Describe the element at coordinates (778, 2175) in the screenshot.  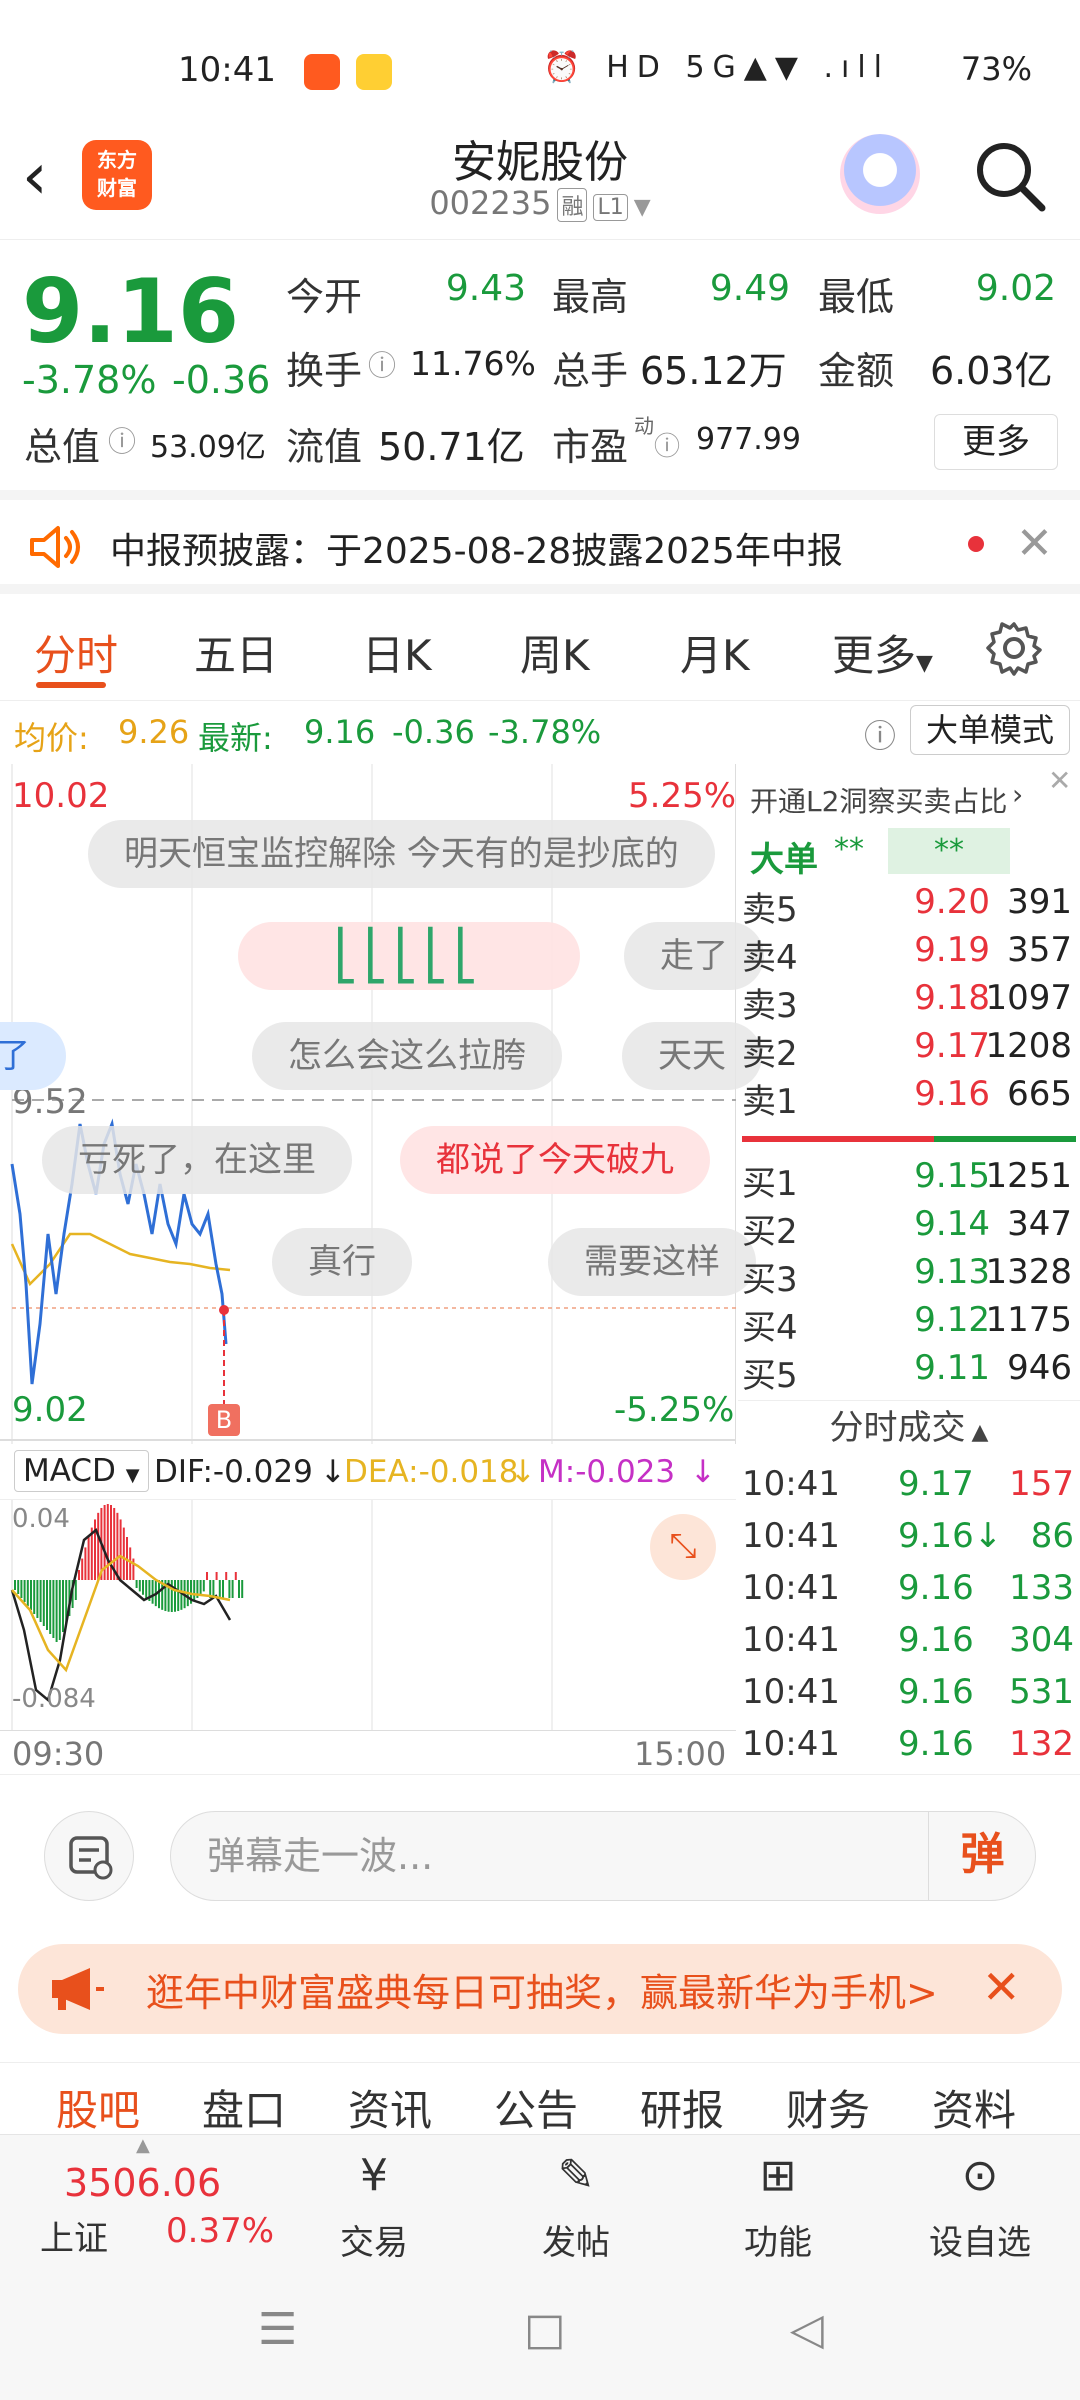
I see `grid-icon: ⊞` at that location.